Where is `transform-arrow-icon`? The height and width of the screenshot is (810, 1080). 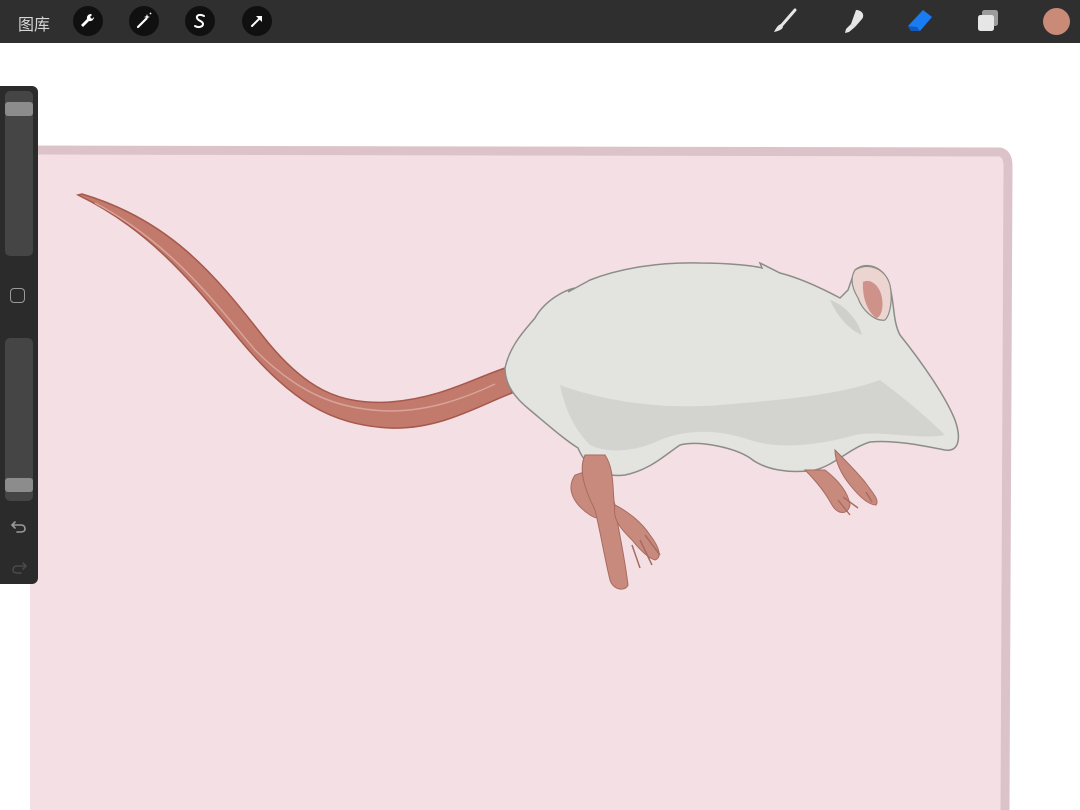 transform-arrow-icon is located at coordinates (256, 21).